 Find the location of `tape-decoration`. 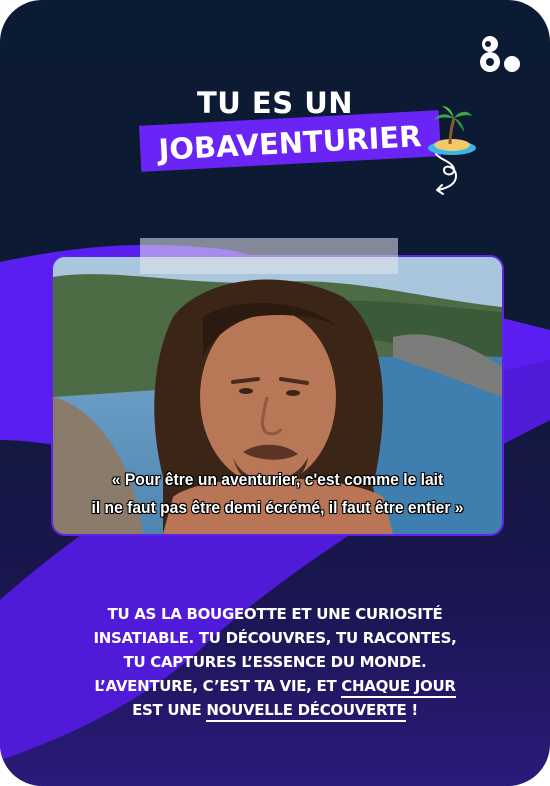

tape-decoration is located at coordinates (269, 256).